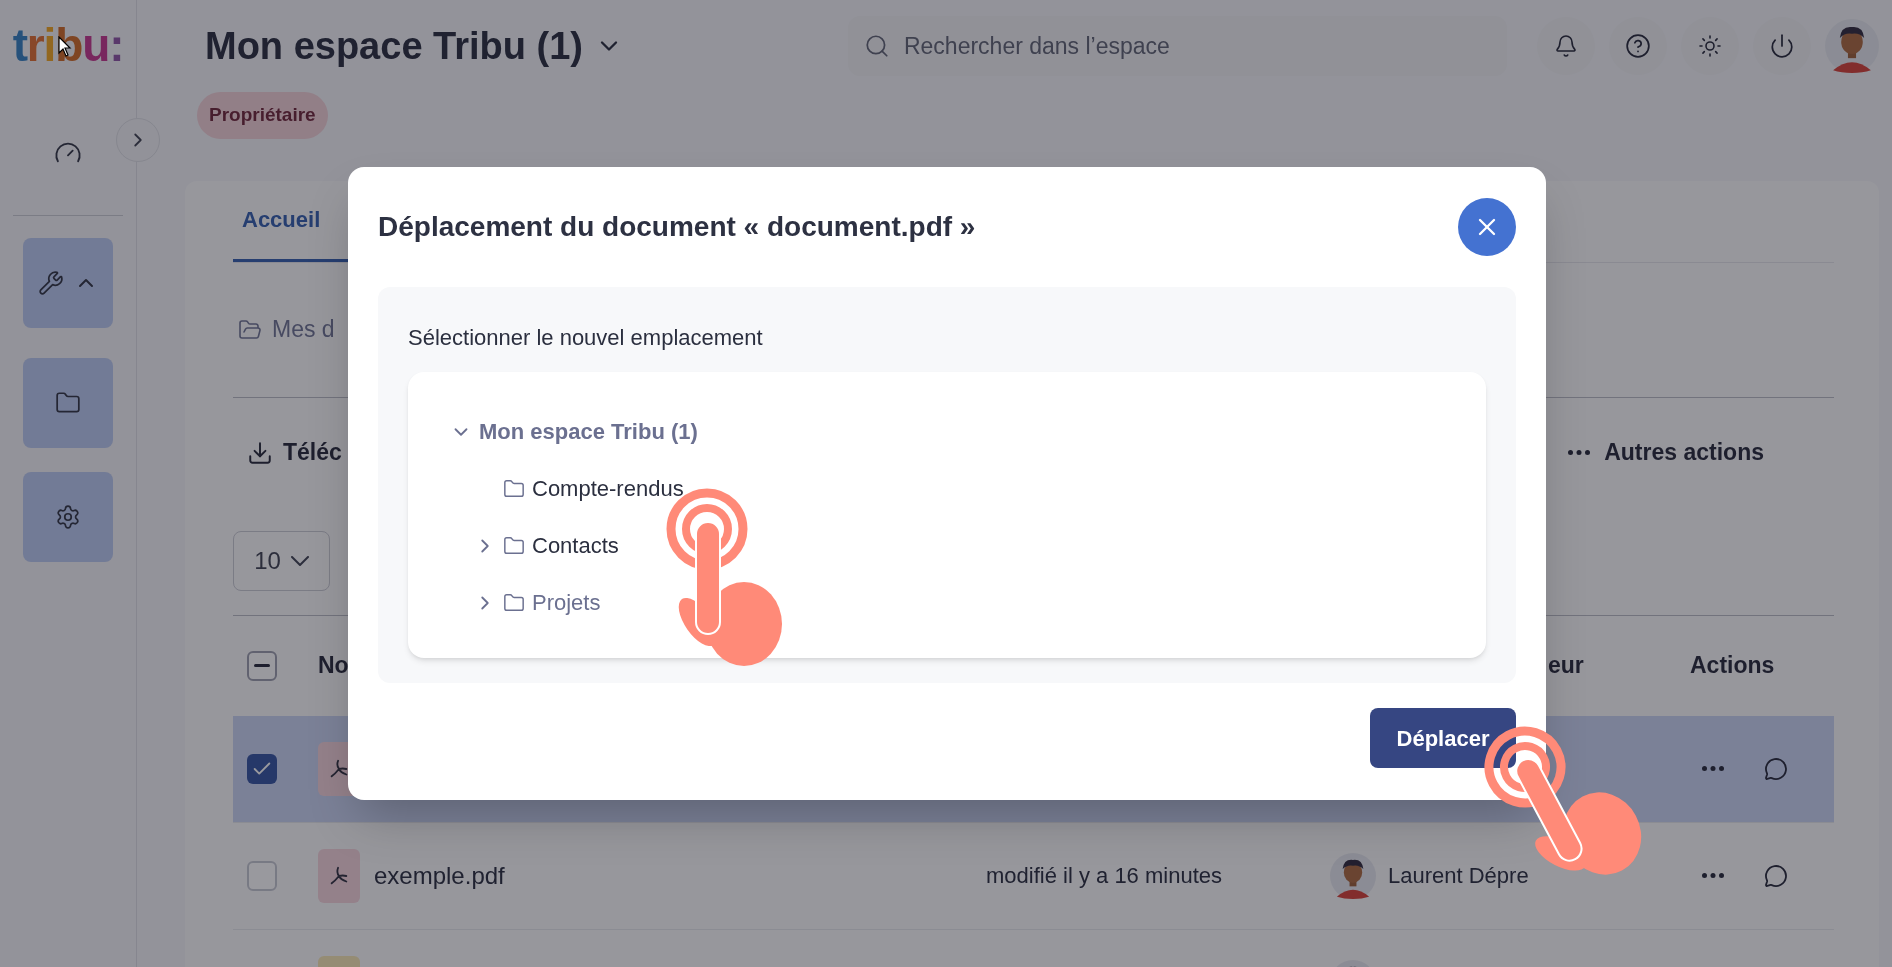 This screenshot has width=1892, height=967. Describe the element at coordinates (439, 875) in the screenshot. I see `file-name: exemple.pdf` at that location.